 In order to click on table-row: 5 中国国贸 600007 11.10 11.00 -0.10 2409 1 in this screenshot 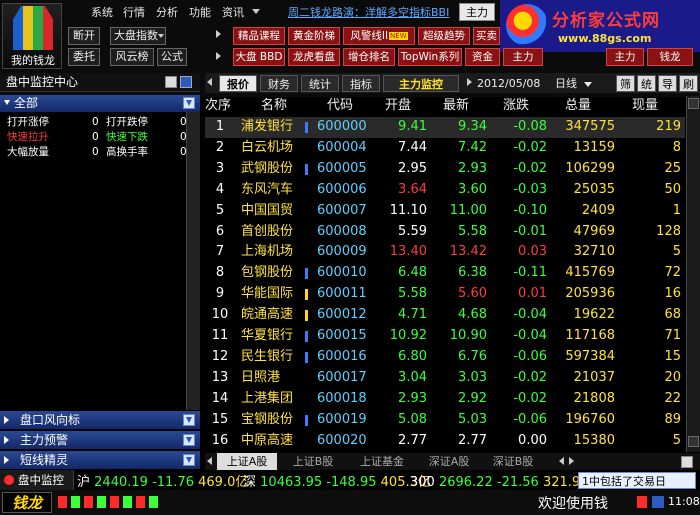, I will do `click(445, 211)`.